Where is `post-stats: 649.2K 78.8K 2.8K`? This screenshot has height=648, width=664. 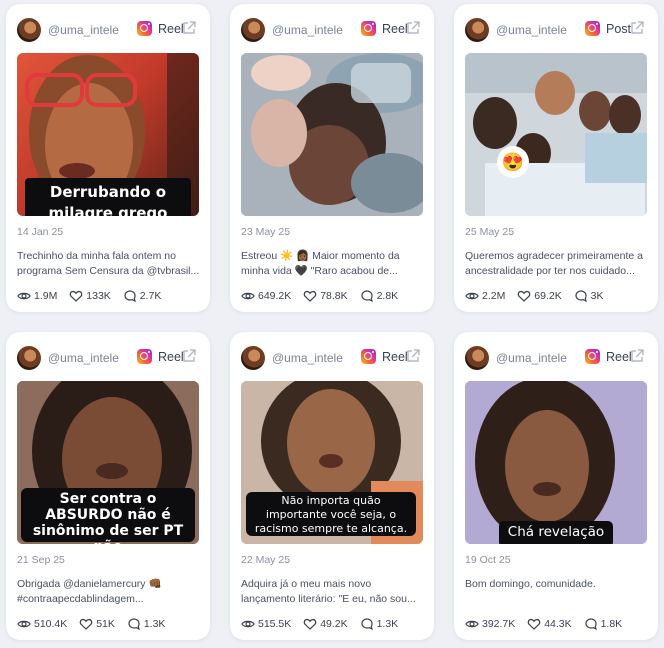
post-stats: 649.2K 78.8K 2.8K is located at coordinates (324, 297).